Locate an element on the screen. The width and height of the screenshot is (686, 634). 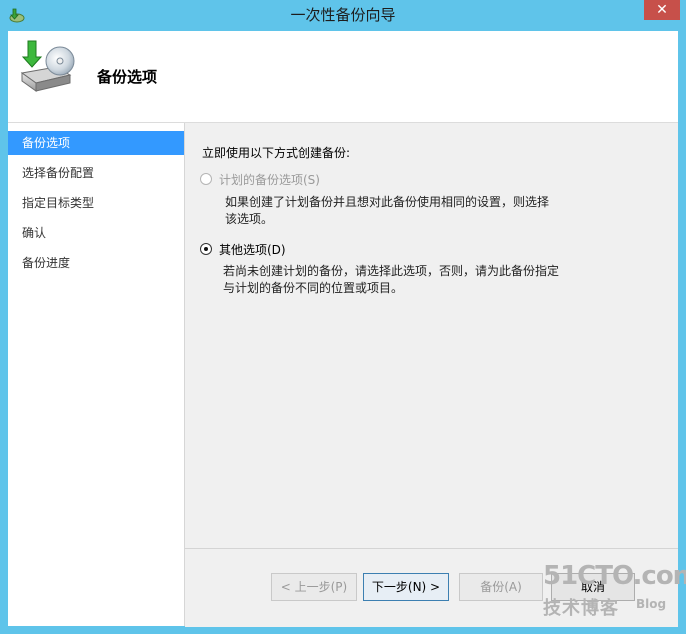
instruction-text: 立即使用以下方式创建备份: is located at coordinates (276, 153).